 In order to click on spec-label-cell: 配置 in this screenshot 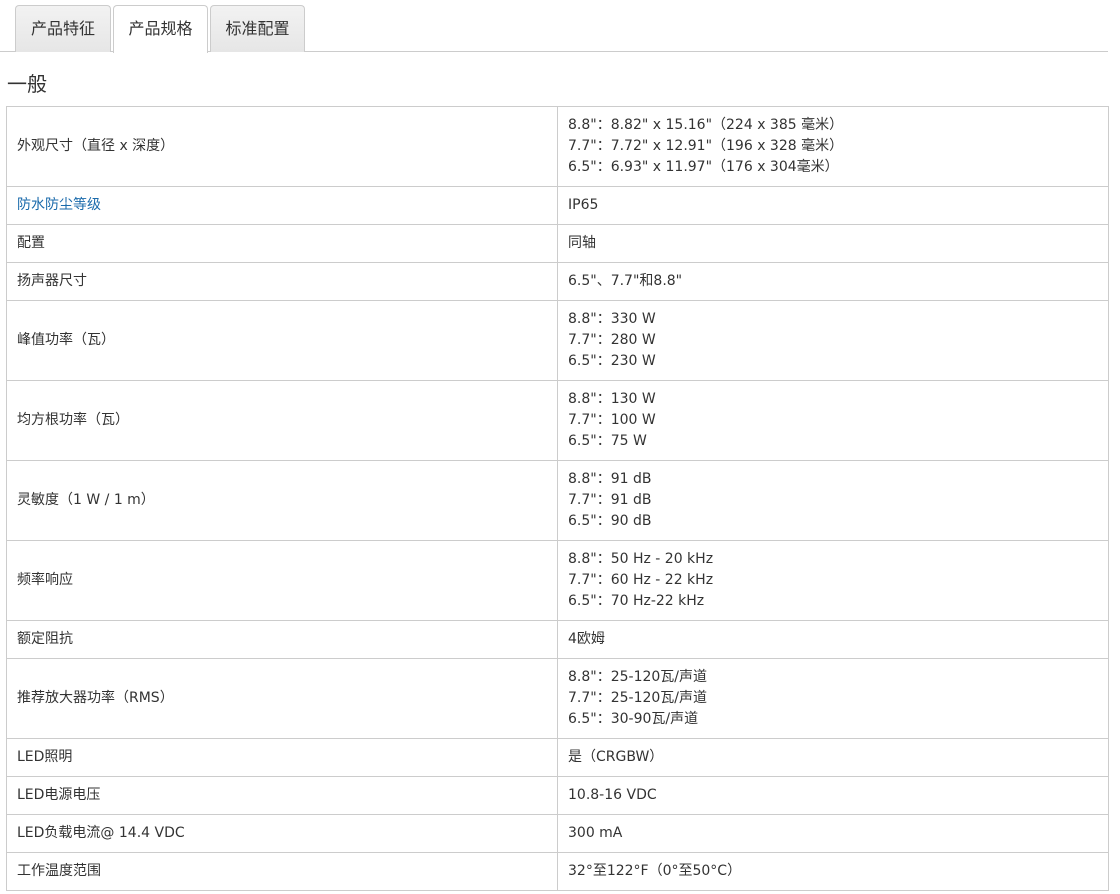, I will do `click(282, 243)`.